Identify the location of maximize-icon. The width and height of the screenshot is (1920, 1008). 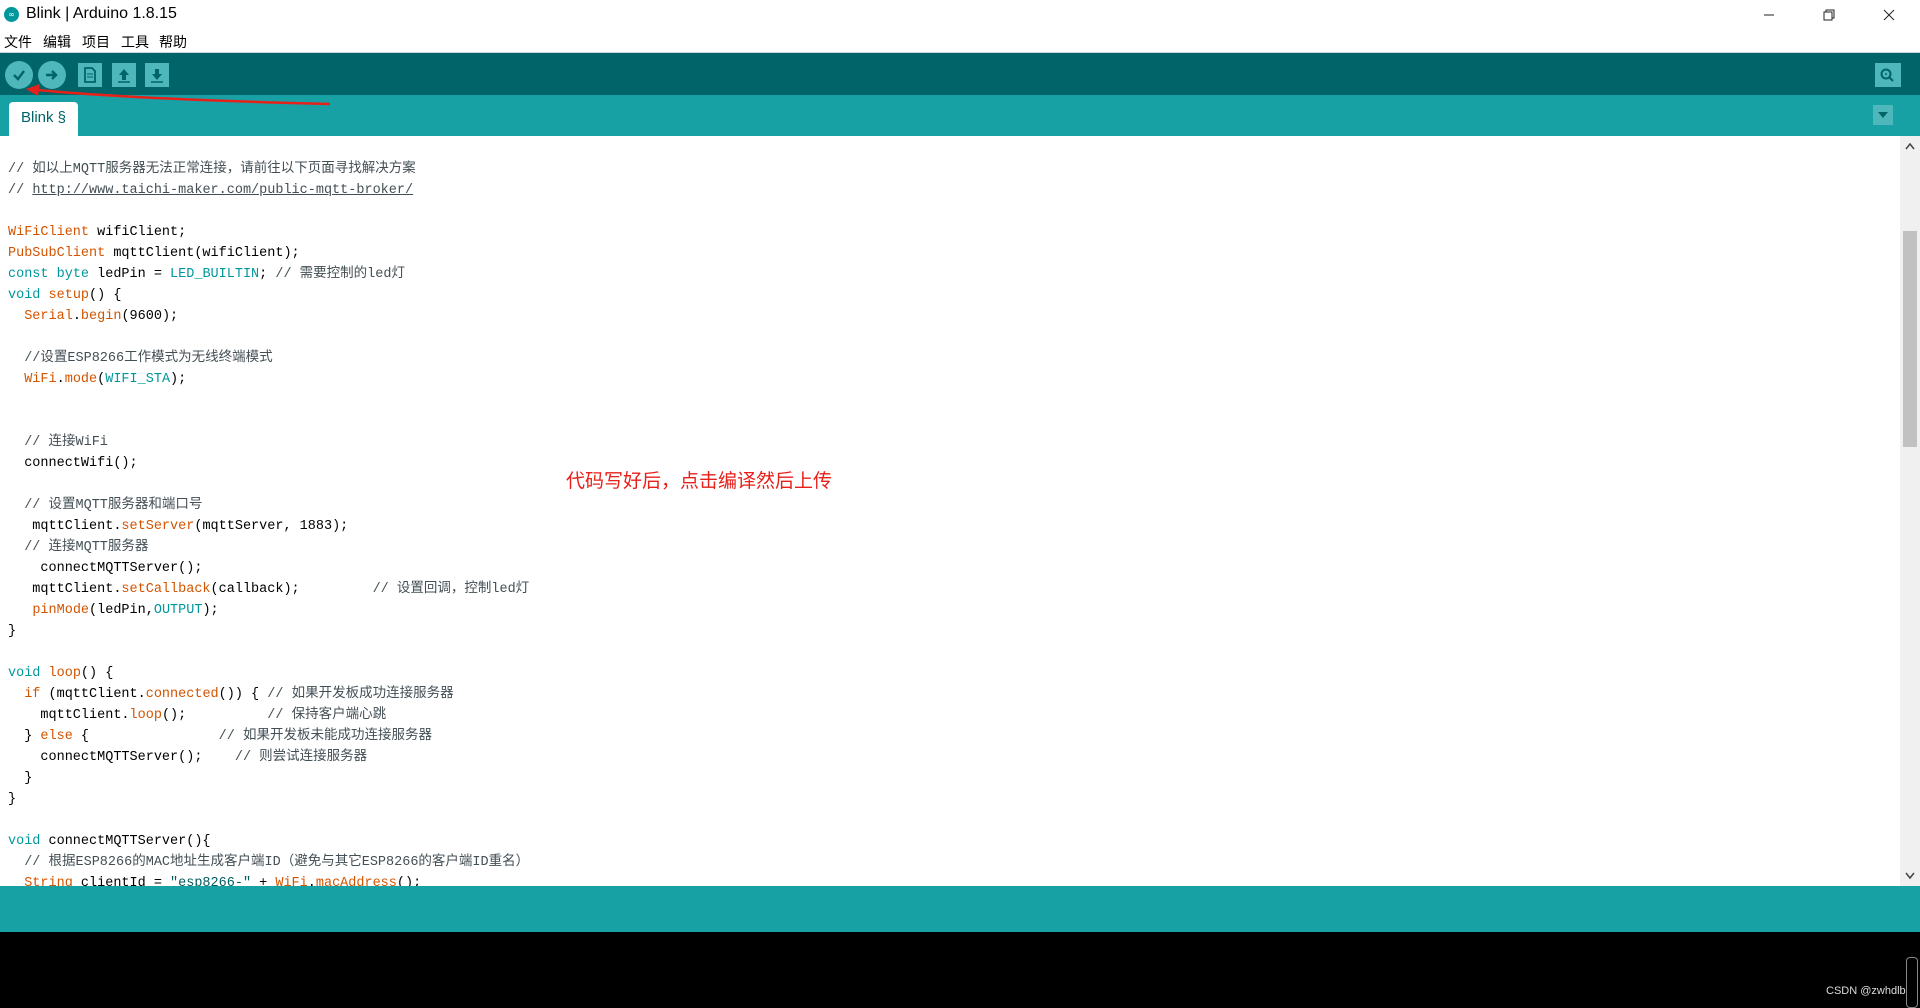
(1829, 15).